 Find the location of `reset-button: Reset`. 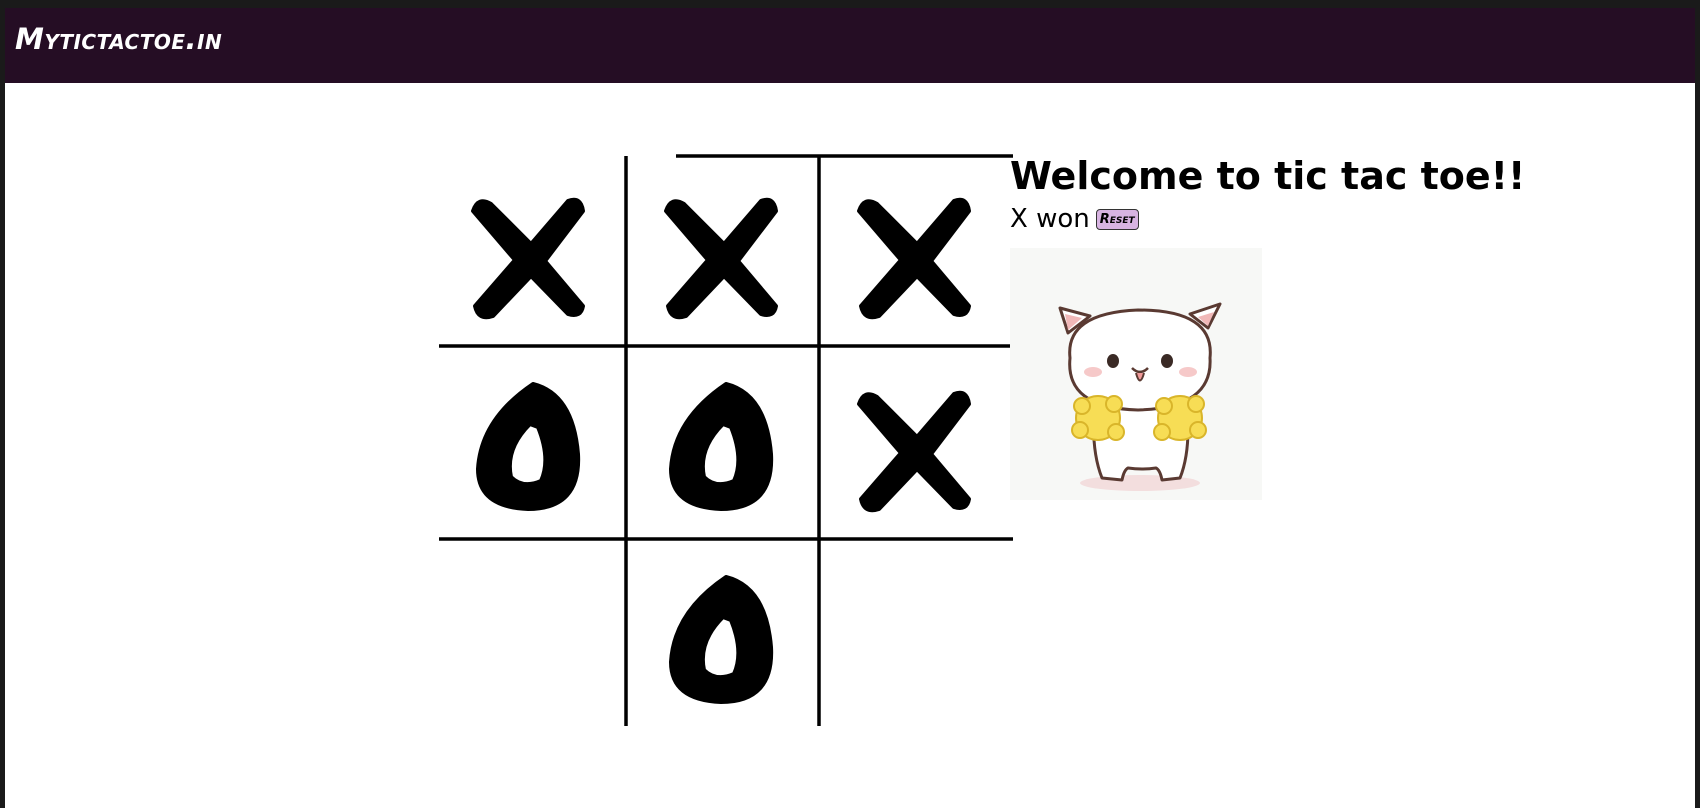

reset-button: Reset is located at coordinates (1117, 219).